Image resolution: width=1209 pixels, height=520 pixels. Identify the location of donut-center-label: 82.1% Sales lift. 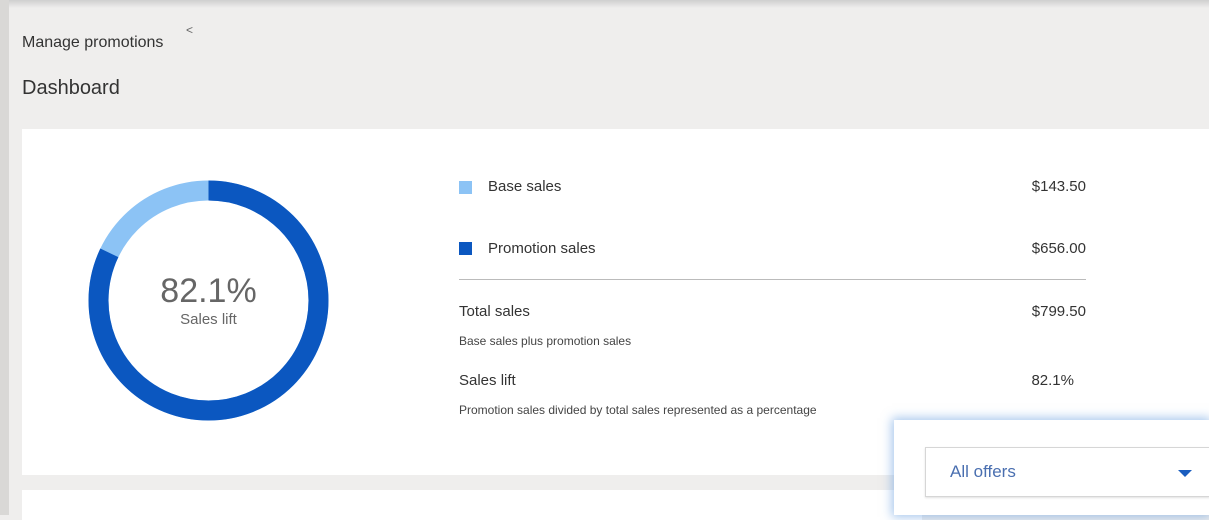
(208, 300).